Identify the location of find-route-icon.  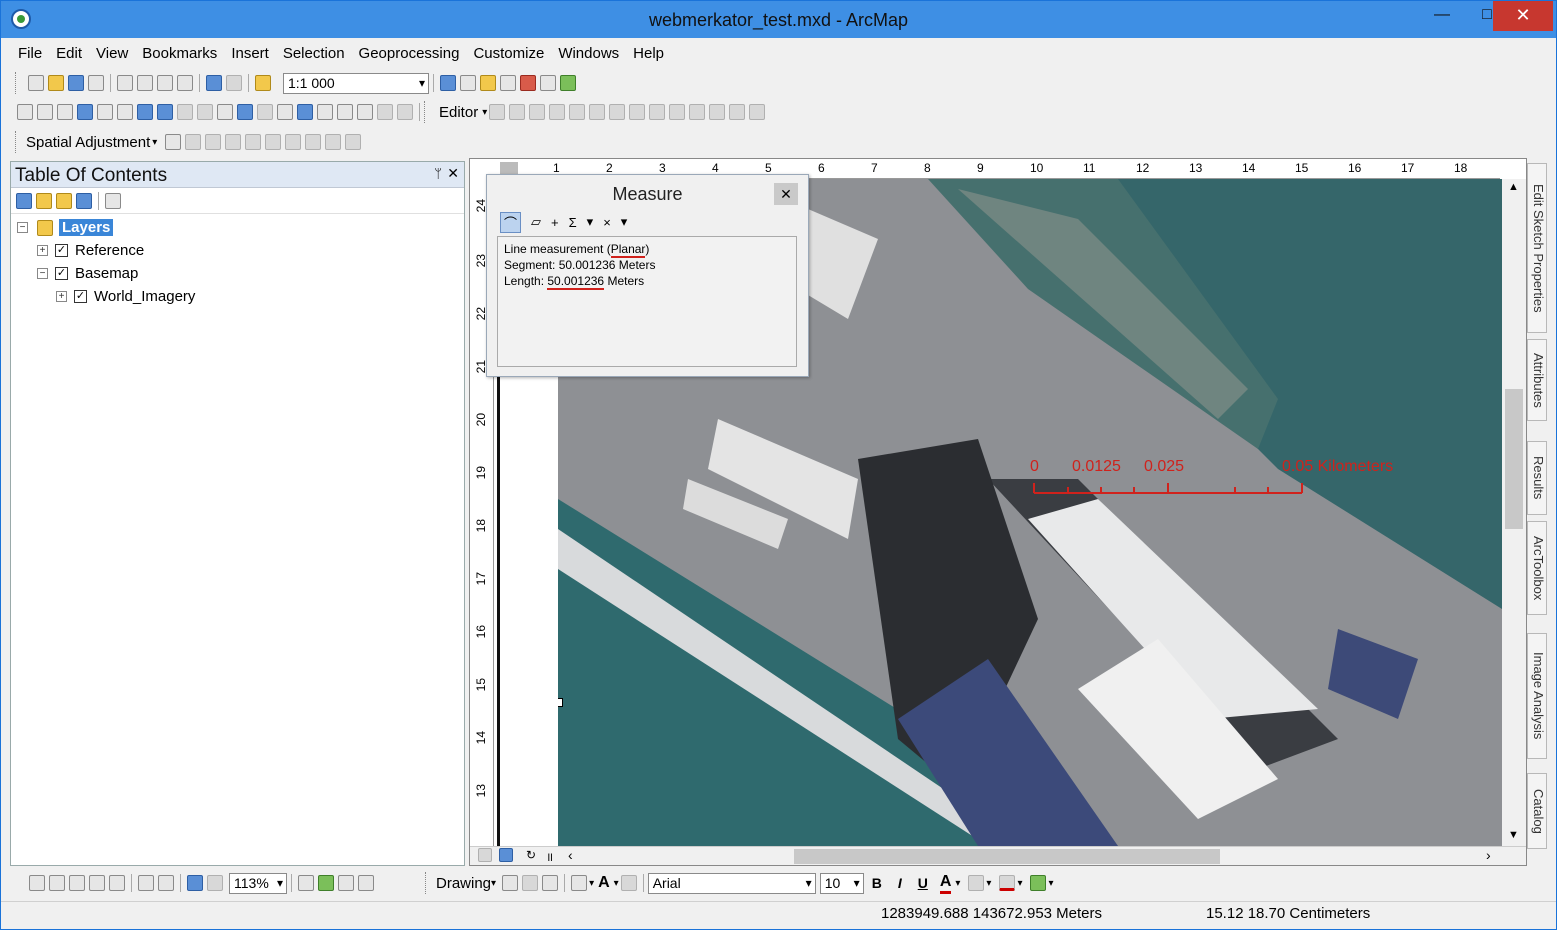
(345, 112).